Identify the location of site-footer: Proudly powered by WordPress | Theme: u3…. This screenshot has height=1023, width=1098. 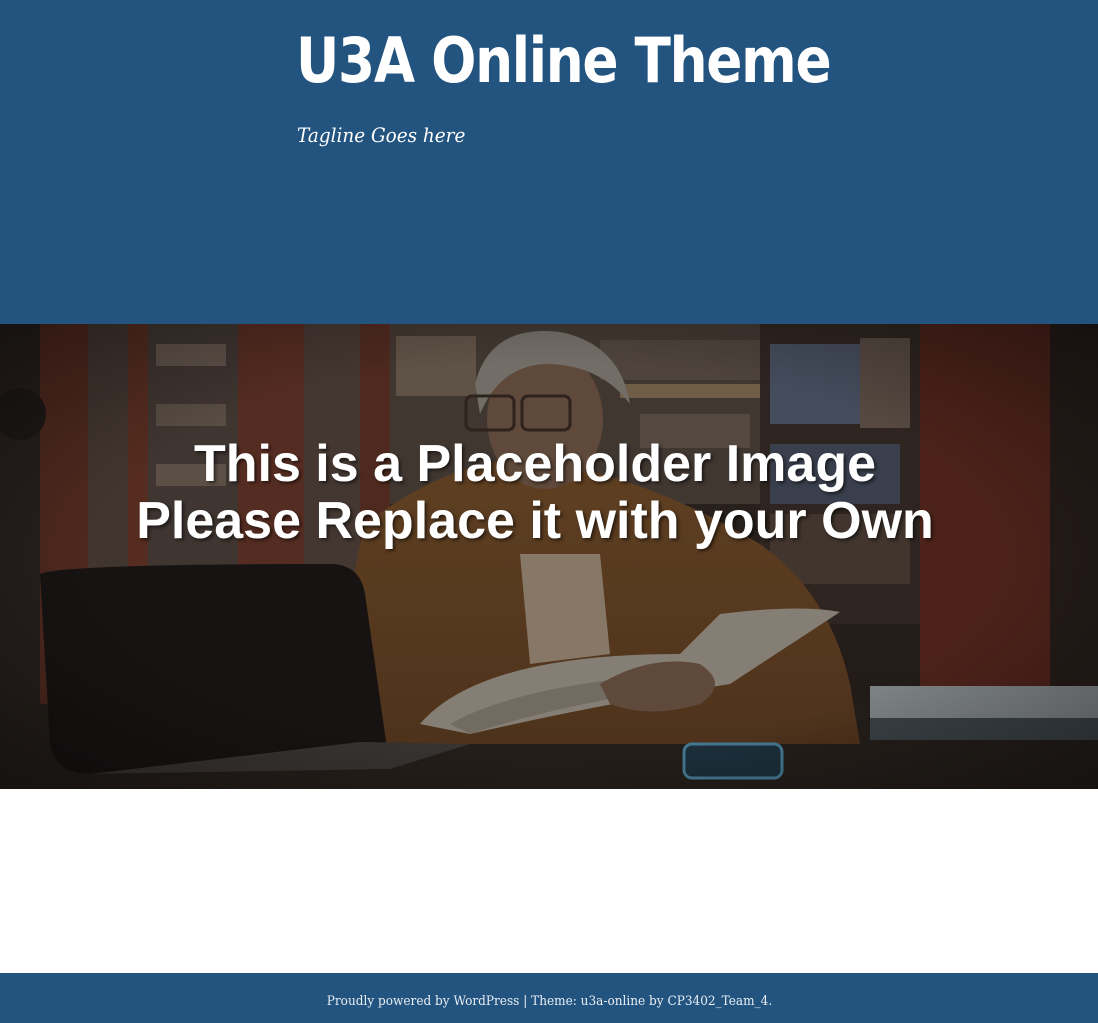
(549, 998).